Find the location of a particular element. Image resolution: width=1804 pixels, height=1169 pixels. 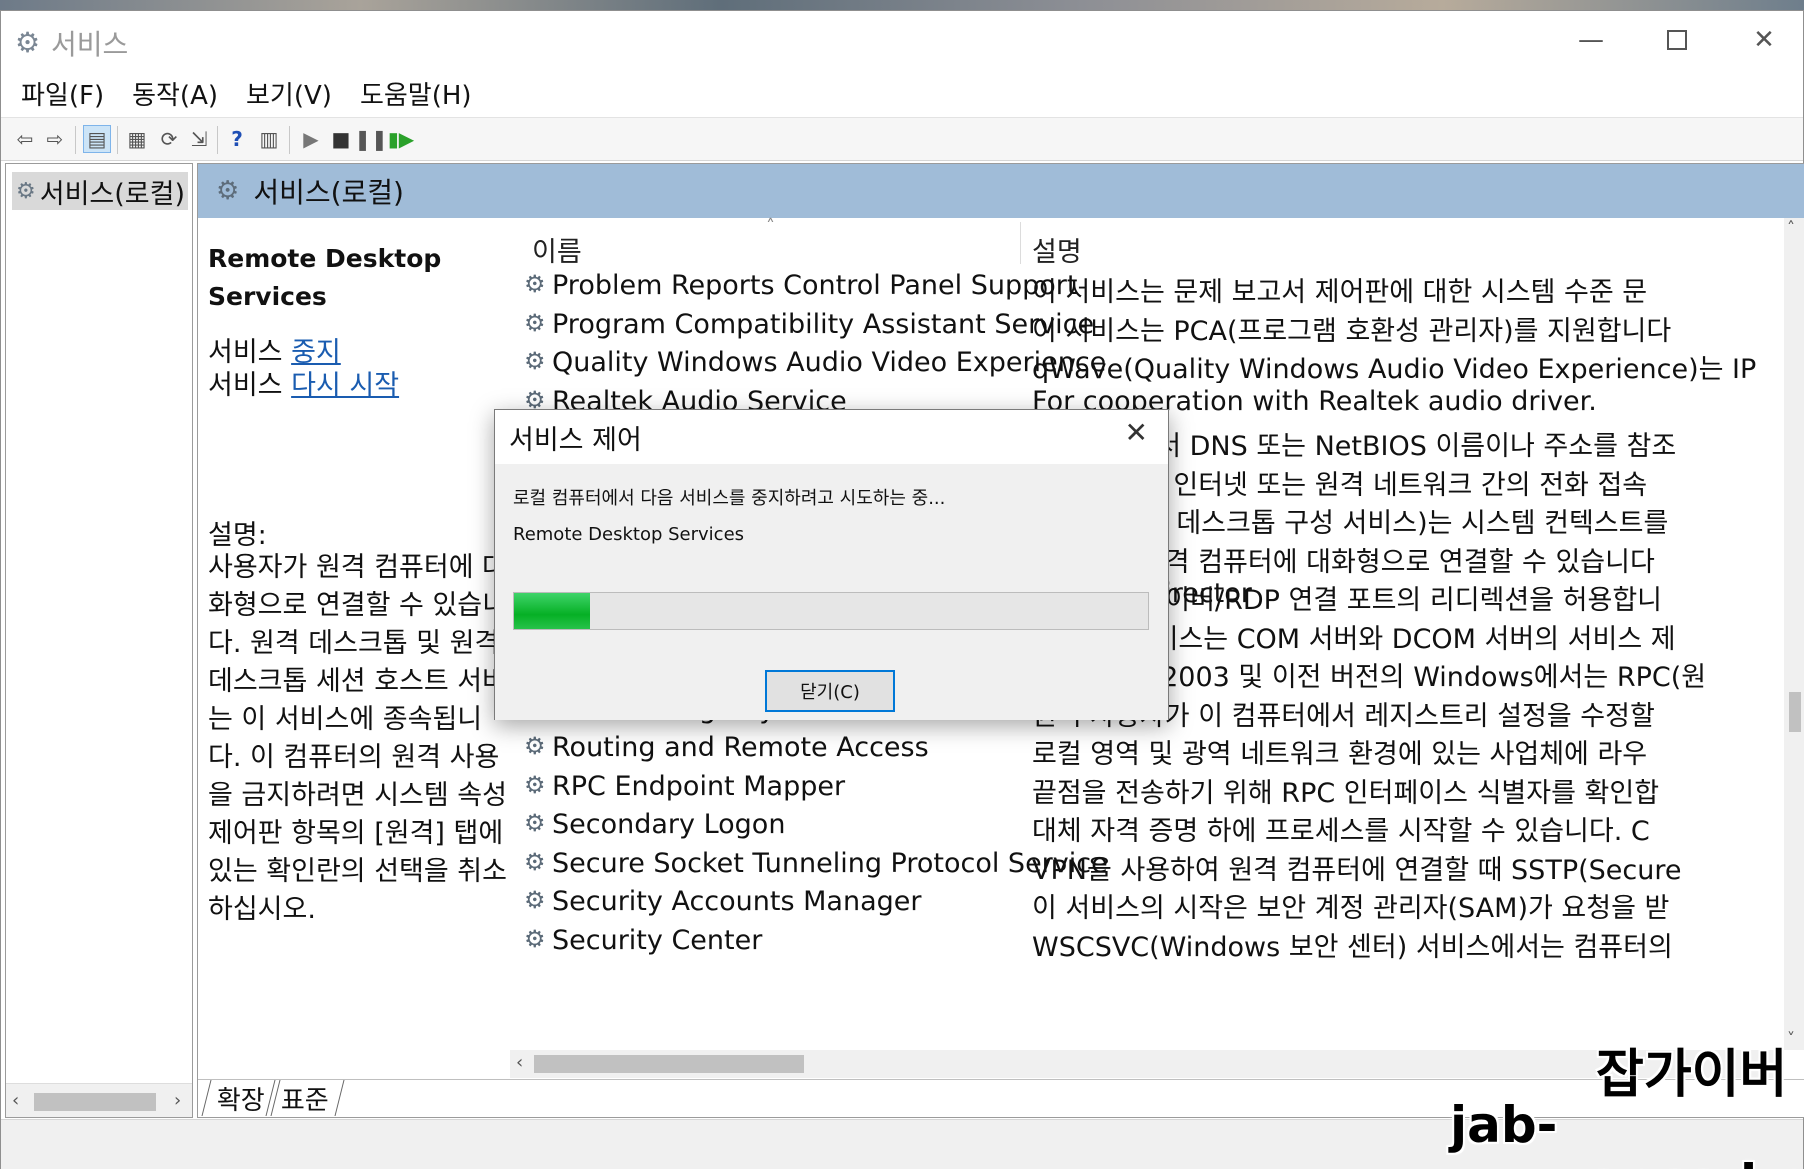

service-name: Quality Windows Audio Video Experience is located at coordinates (829, 362).